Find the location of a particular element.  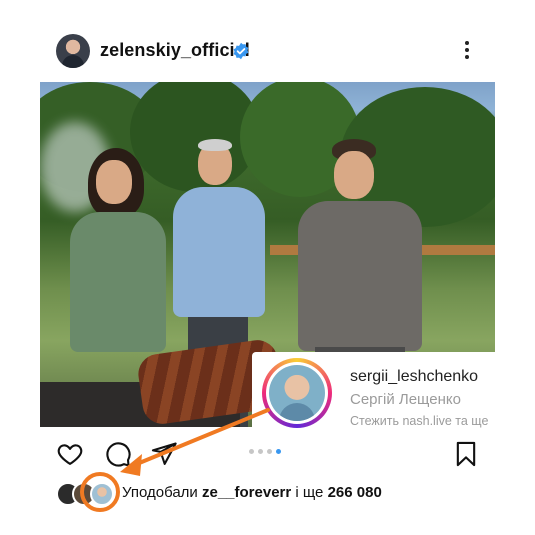

likes-row: Уподобали ze__foreverr і ще 266 080 is located at coordinates (286, 493).